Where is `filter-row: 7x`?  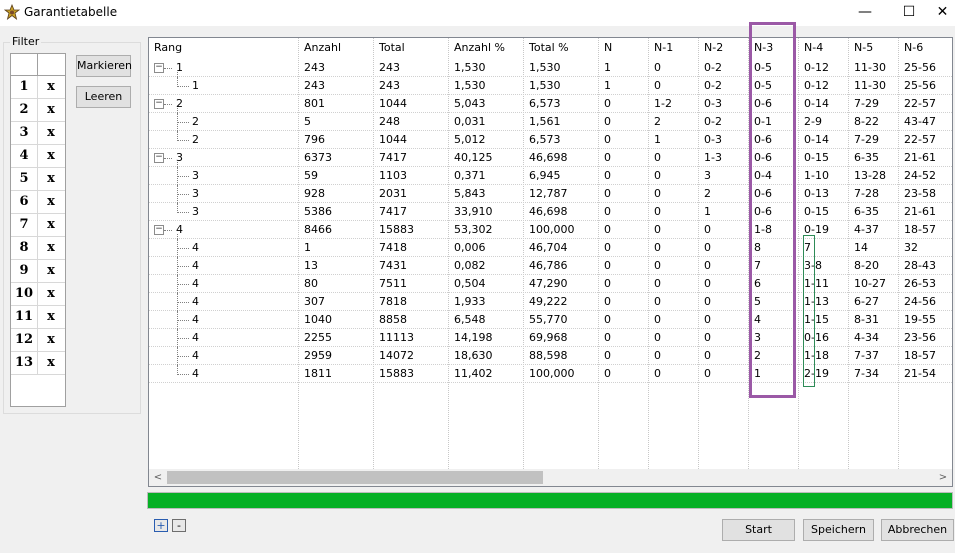 filter-row: 7x is located at coordinates (38, 225).